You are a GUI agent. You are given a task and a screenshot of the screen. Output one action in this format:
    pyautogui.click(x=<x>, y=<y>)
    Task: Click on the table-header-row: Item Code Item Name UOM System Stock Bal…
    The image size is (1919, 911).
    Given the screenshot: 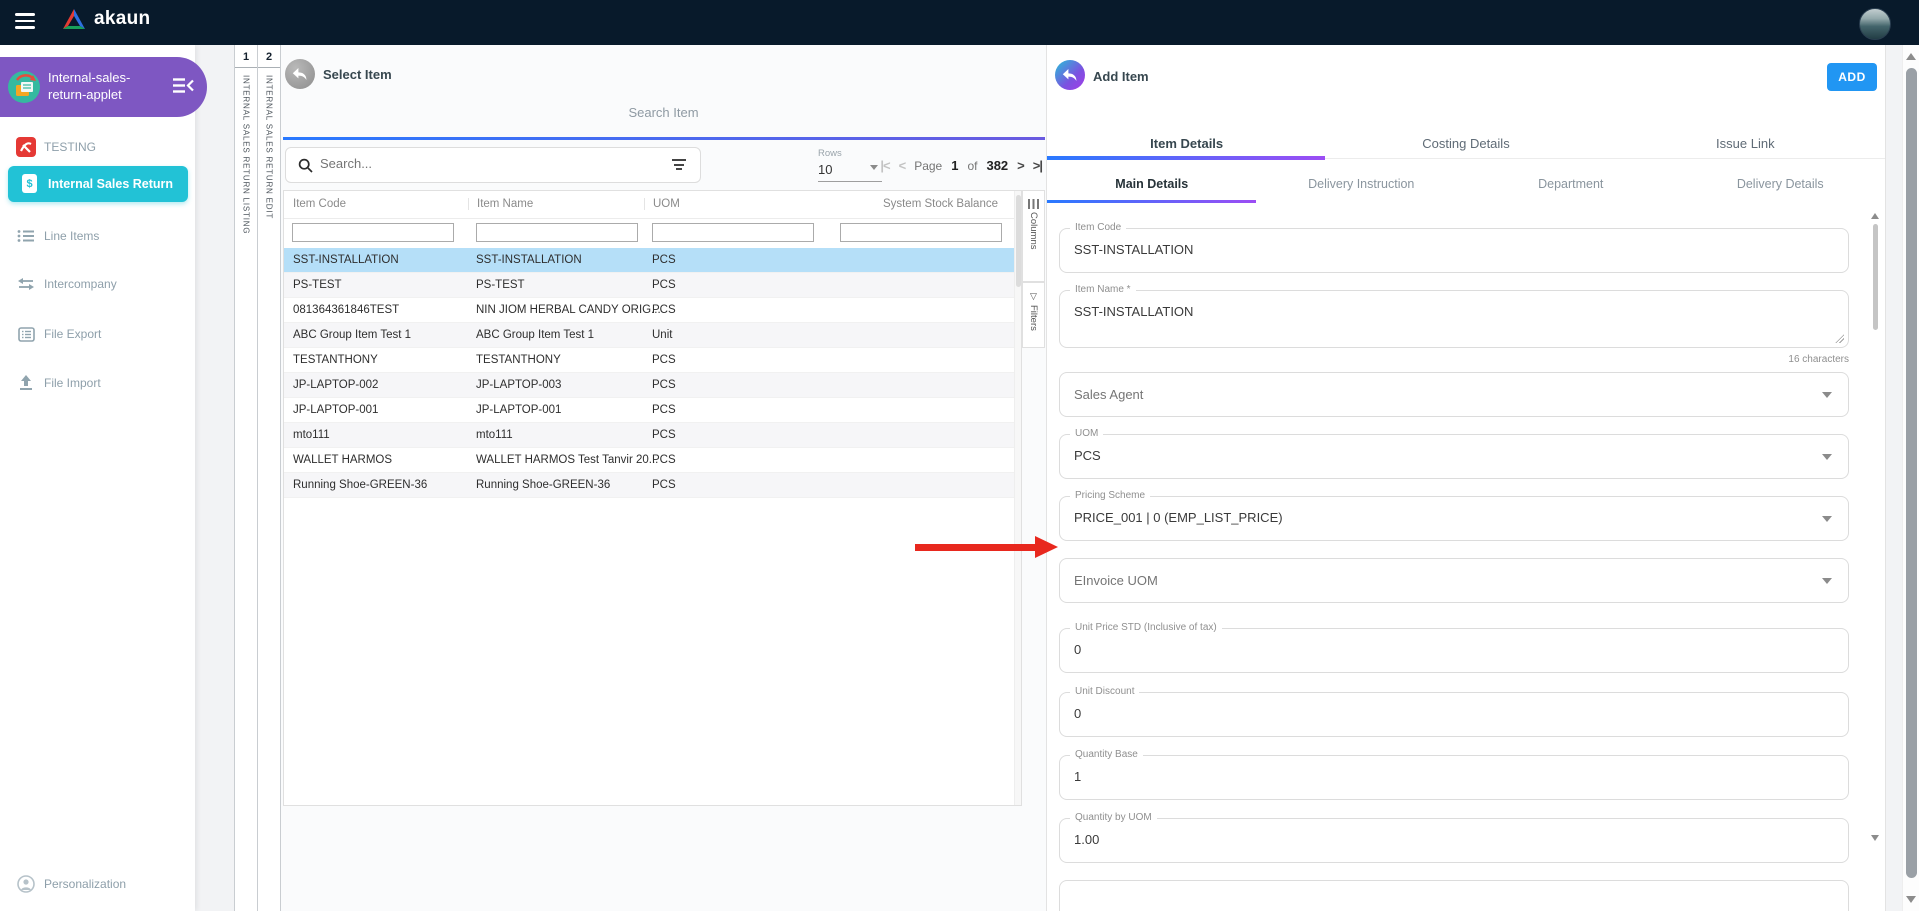 What is the action you would take?
    pyautogui.click(x=649, y=205)
    